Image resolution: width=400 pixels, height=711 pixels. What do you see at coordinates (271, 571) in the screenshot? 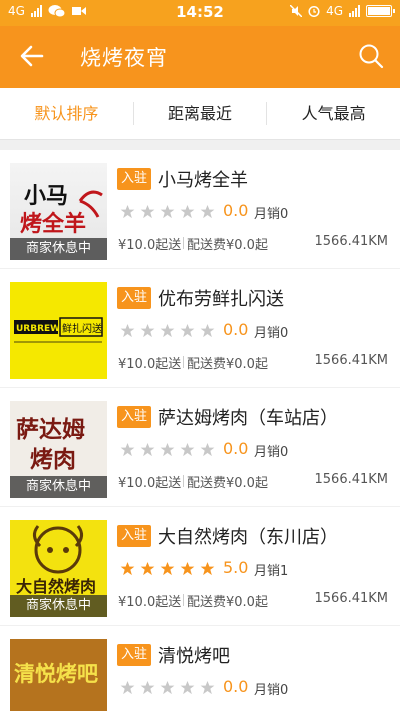
I see `monthly-sales: 月销1` at bounding box center [271, 571].